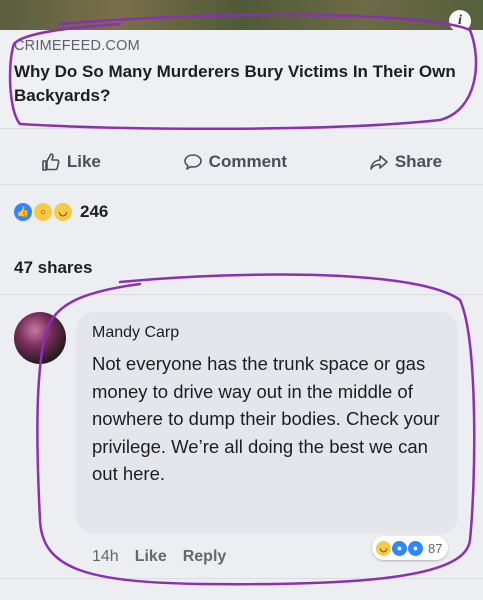 This screenshot has height=600, width=483. What do you see at coordinates (241, 16) in the screenshot?
I see `link-preview-image: i` at bounding box center [241, 16].